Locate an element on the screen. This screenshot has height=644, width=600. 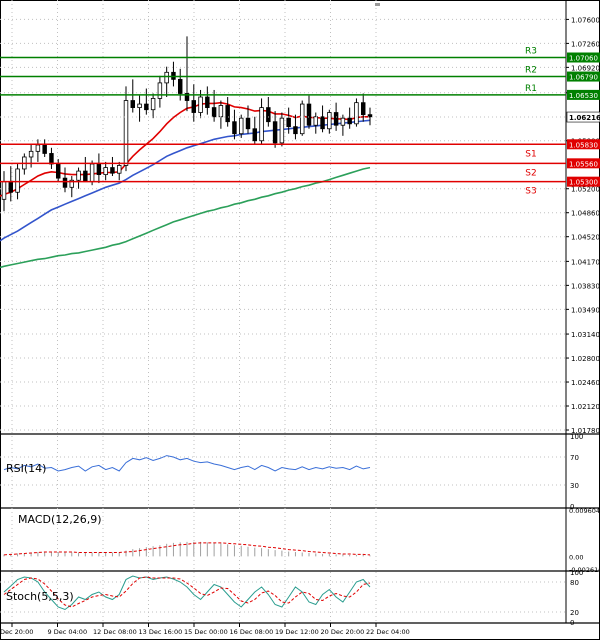
macd-tick-label: 0.009604 is located at coordinates (584, 511).